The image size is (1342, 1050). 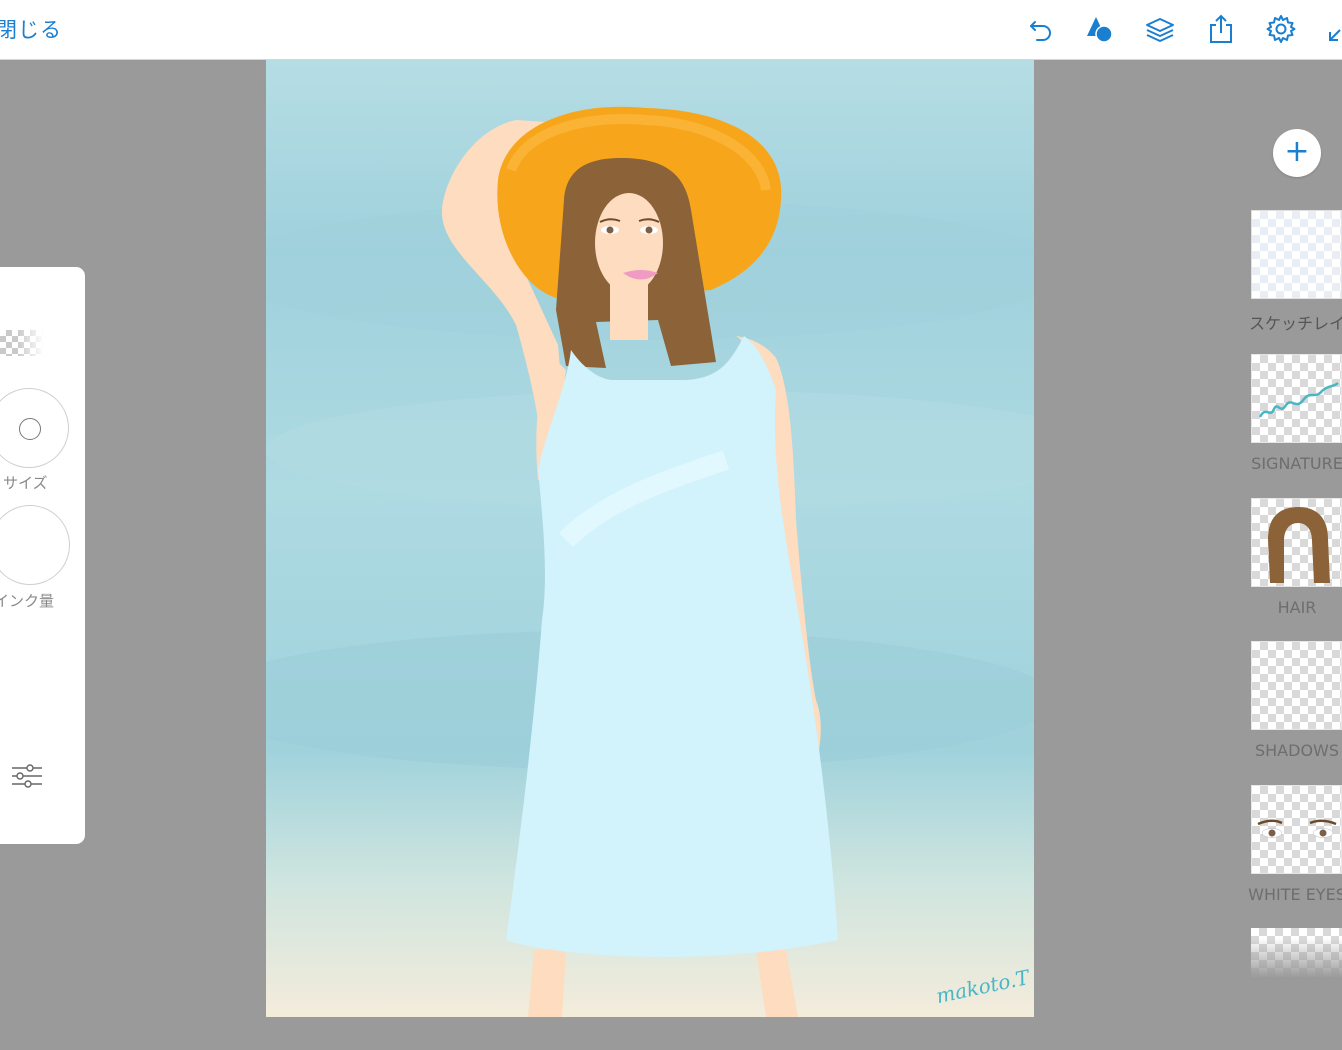 What do you see at coordinates (27, 776) in the screenshot?
I see `brush-settings-sliders-icon` at bounding box center [27, 776].